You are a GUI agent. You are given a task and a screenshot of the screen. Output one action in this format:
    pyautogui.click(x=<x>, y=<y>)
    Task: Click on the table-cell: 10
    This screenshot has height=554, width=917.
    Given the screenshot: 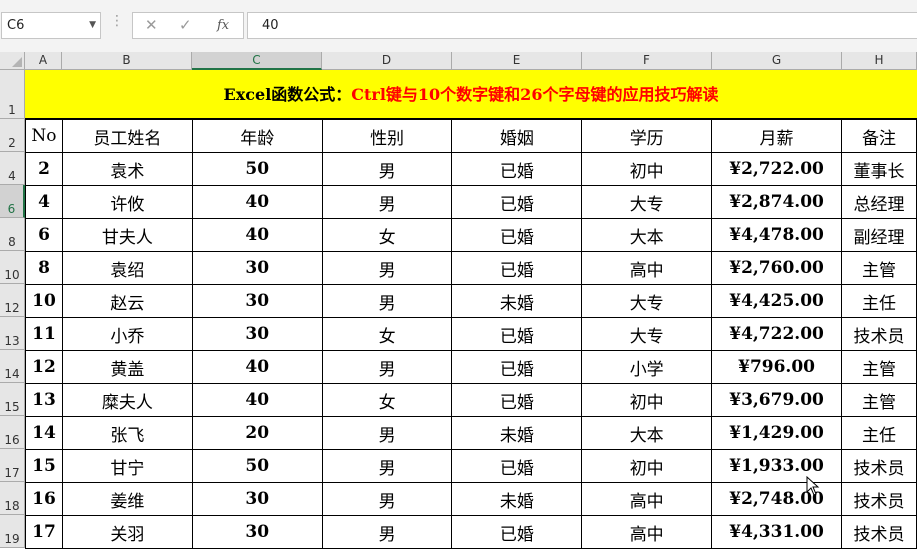 What is the action you would take?
    pyautogui.click(x=44, y=301)
    